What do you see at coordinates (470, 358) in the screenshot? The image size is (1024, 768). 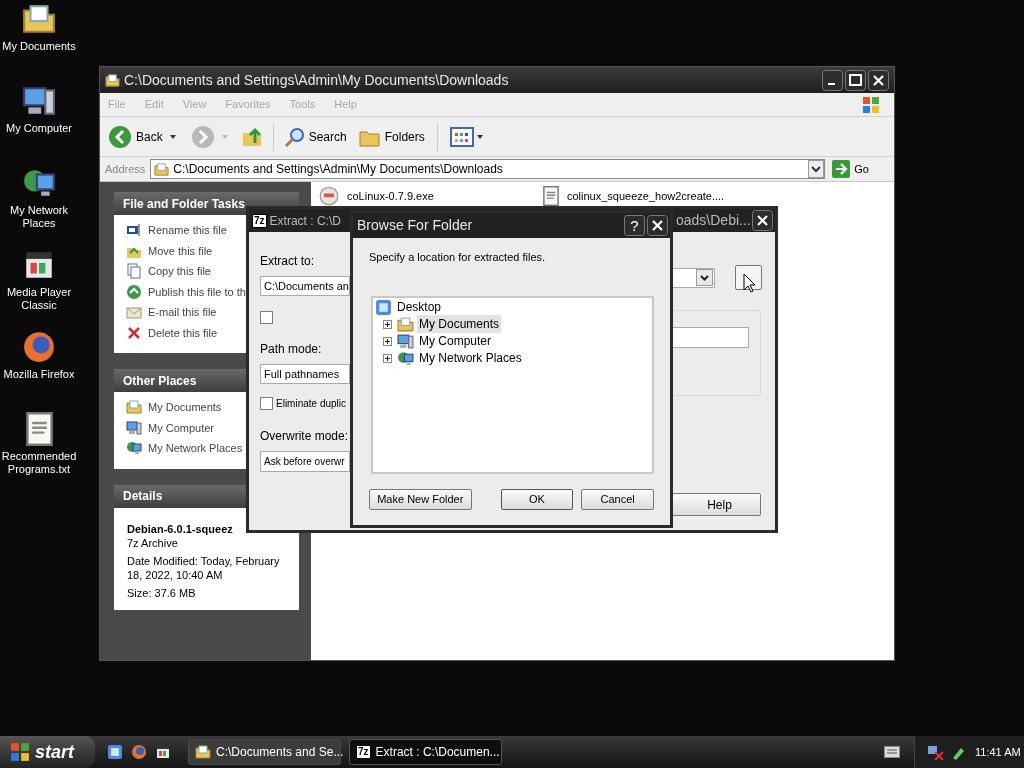 I see `tree-item: My Network Places` at bounding box center [470, 358].